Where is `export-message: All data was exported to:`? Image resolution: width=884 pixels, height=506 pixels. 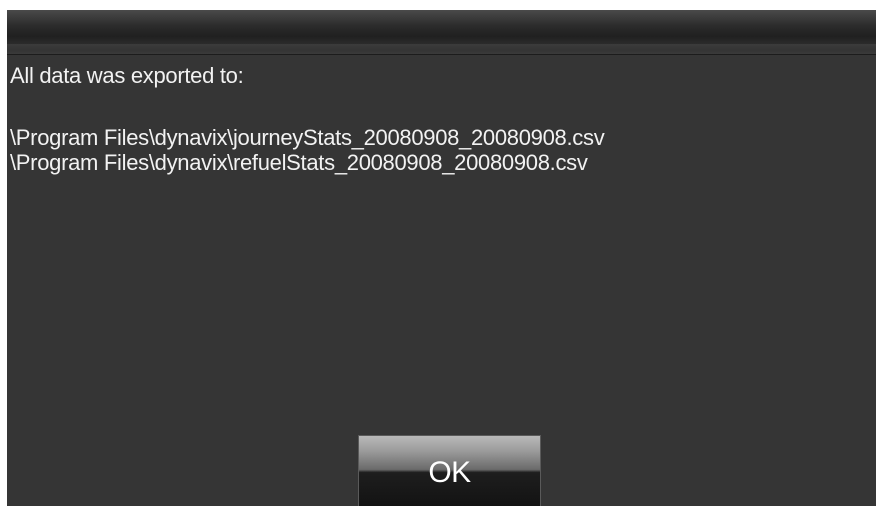
export-message: All data was exported to: is located at coordinates (127, 75).